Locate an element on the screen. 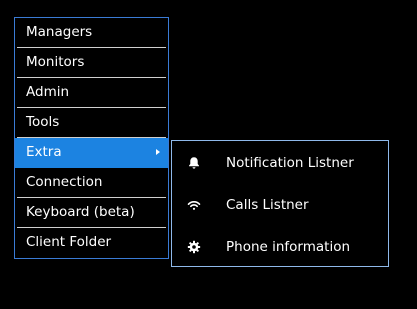 This screenshot has width=417, height=309. menu-item-label: Client Folder is located at coordinates (69, 242).